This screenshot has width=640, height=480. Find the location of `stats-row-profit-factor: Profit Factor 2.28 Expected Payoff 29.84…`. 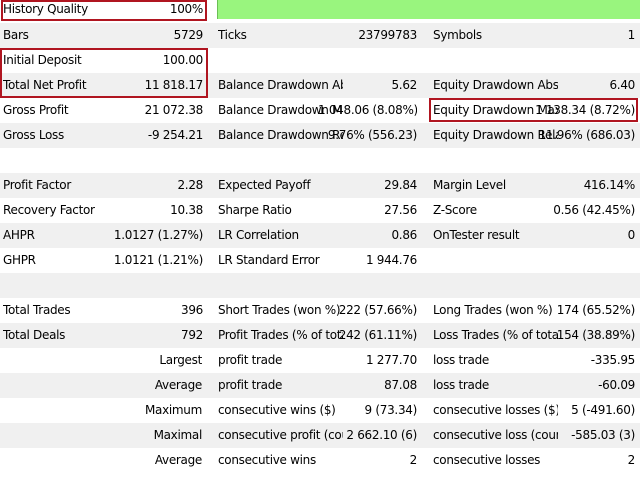

stats-row-profit-factor: Profit Factor 2.28 Expected Payoff 29.84… is located at coordinates (320, 185).